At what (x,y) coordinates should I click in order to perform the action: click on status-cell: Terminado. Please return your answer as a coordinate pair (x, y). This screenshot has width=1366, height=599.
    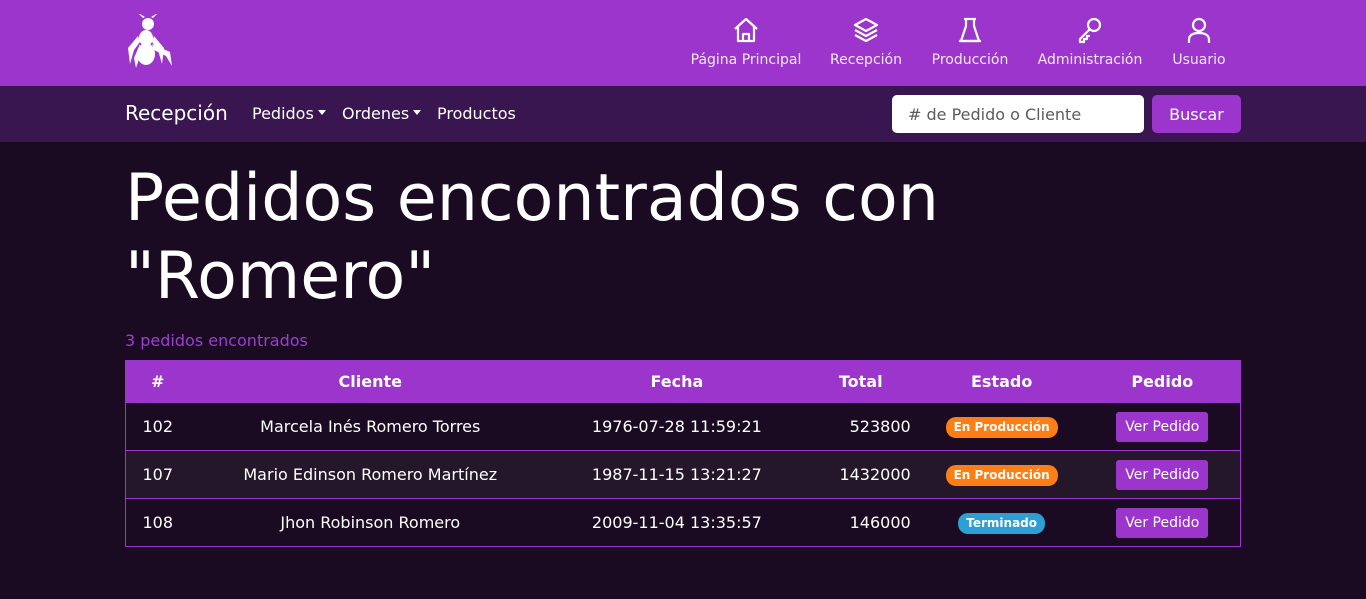
    Looking at the image, I should click on (1001, 522).